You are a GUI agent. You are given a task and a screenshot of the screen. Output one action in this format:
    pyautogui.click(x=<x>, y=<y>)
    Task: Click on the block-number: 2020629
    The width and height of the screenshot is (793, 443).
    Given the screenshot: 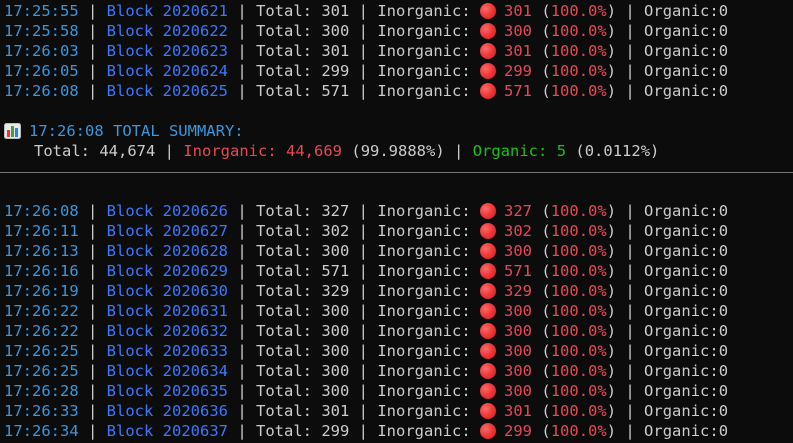 What is the action you would take?
    pyautogui.click(x=195, y=271)
    